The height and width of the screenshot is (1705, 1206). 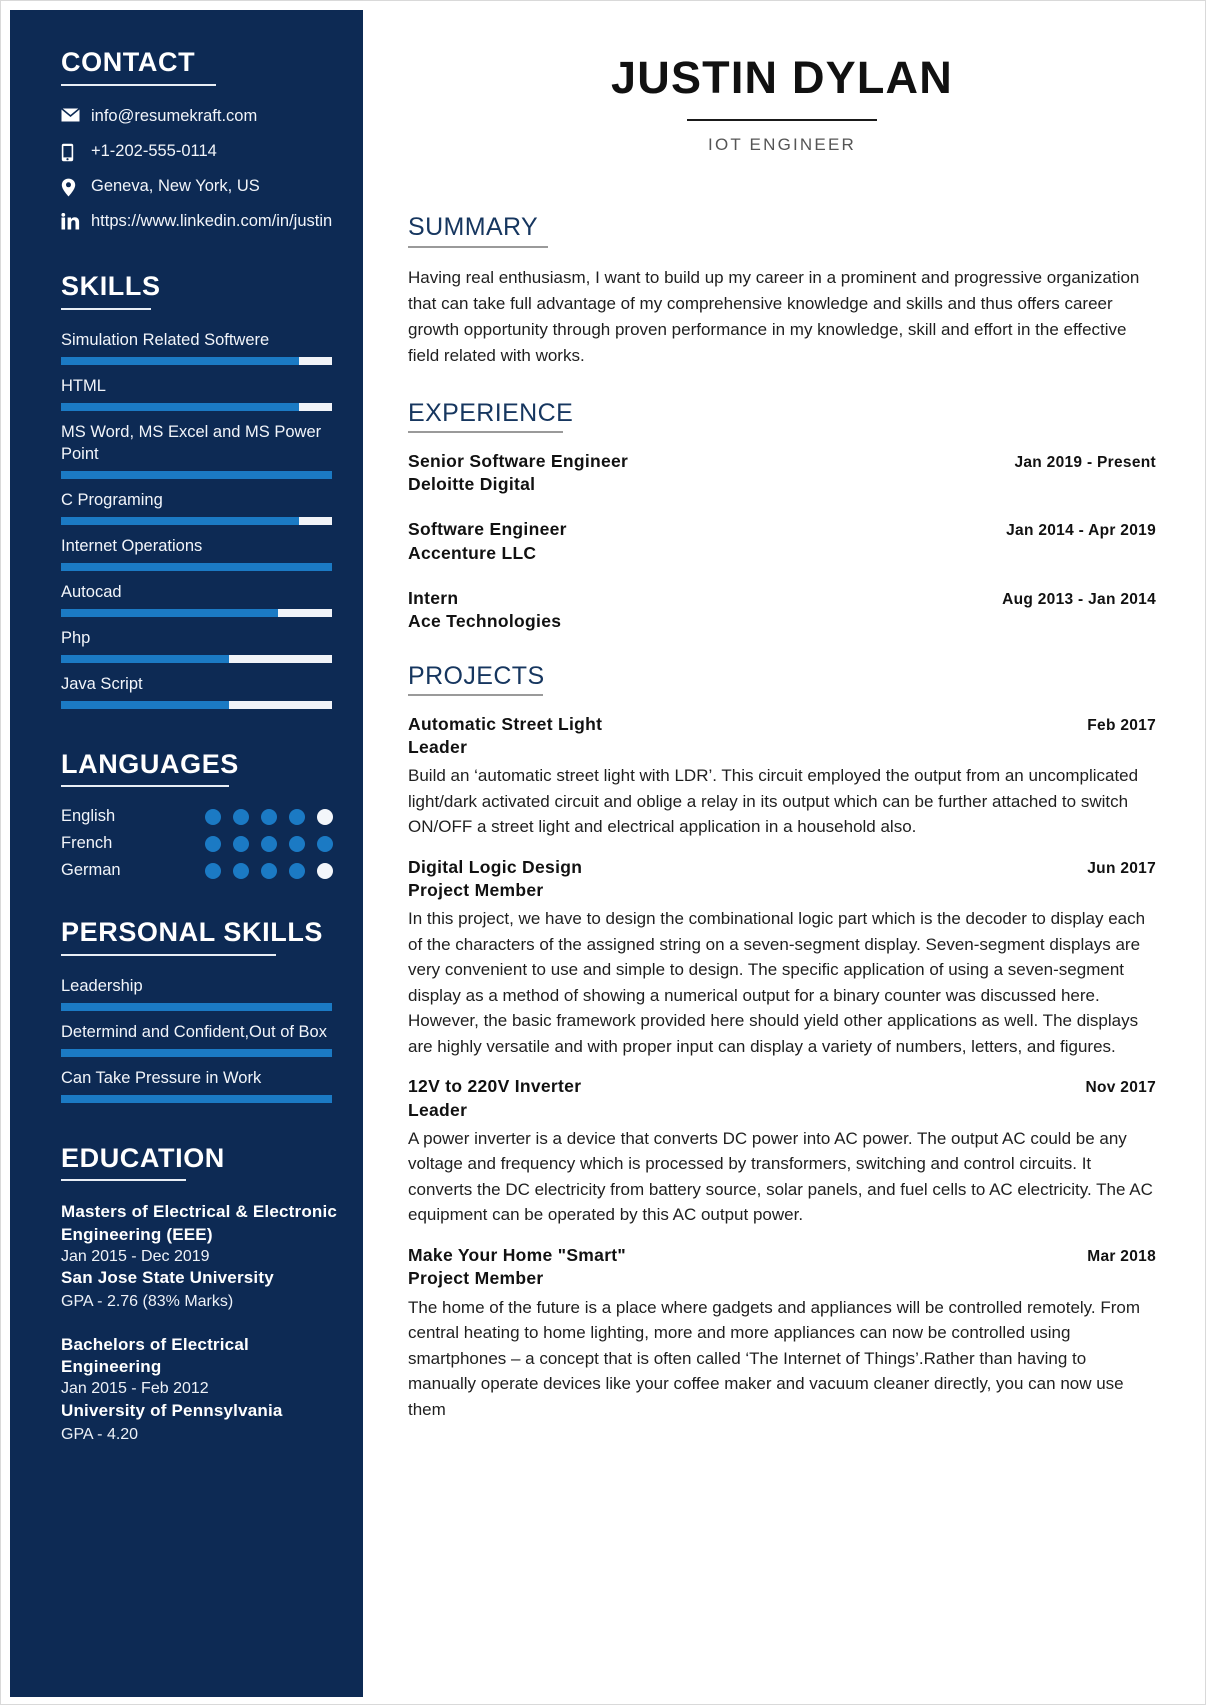 I want to click on education-dates: Jan 2015 - Dec 2019, so click(x=135, y=1256).